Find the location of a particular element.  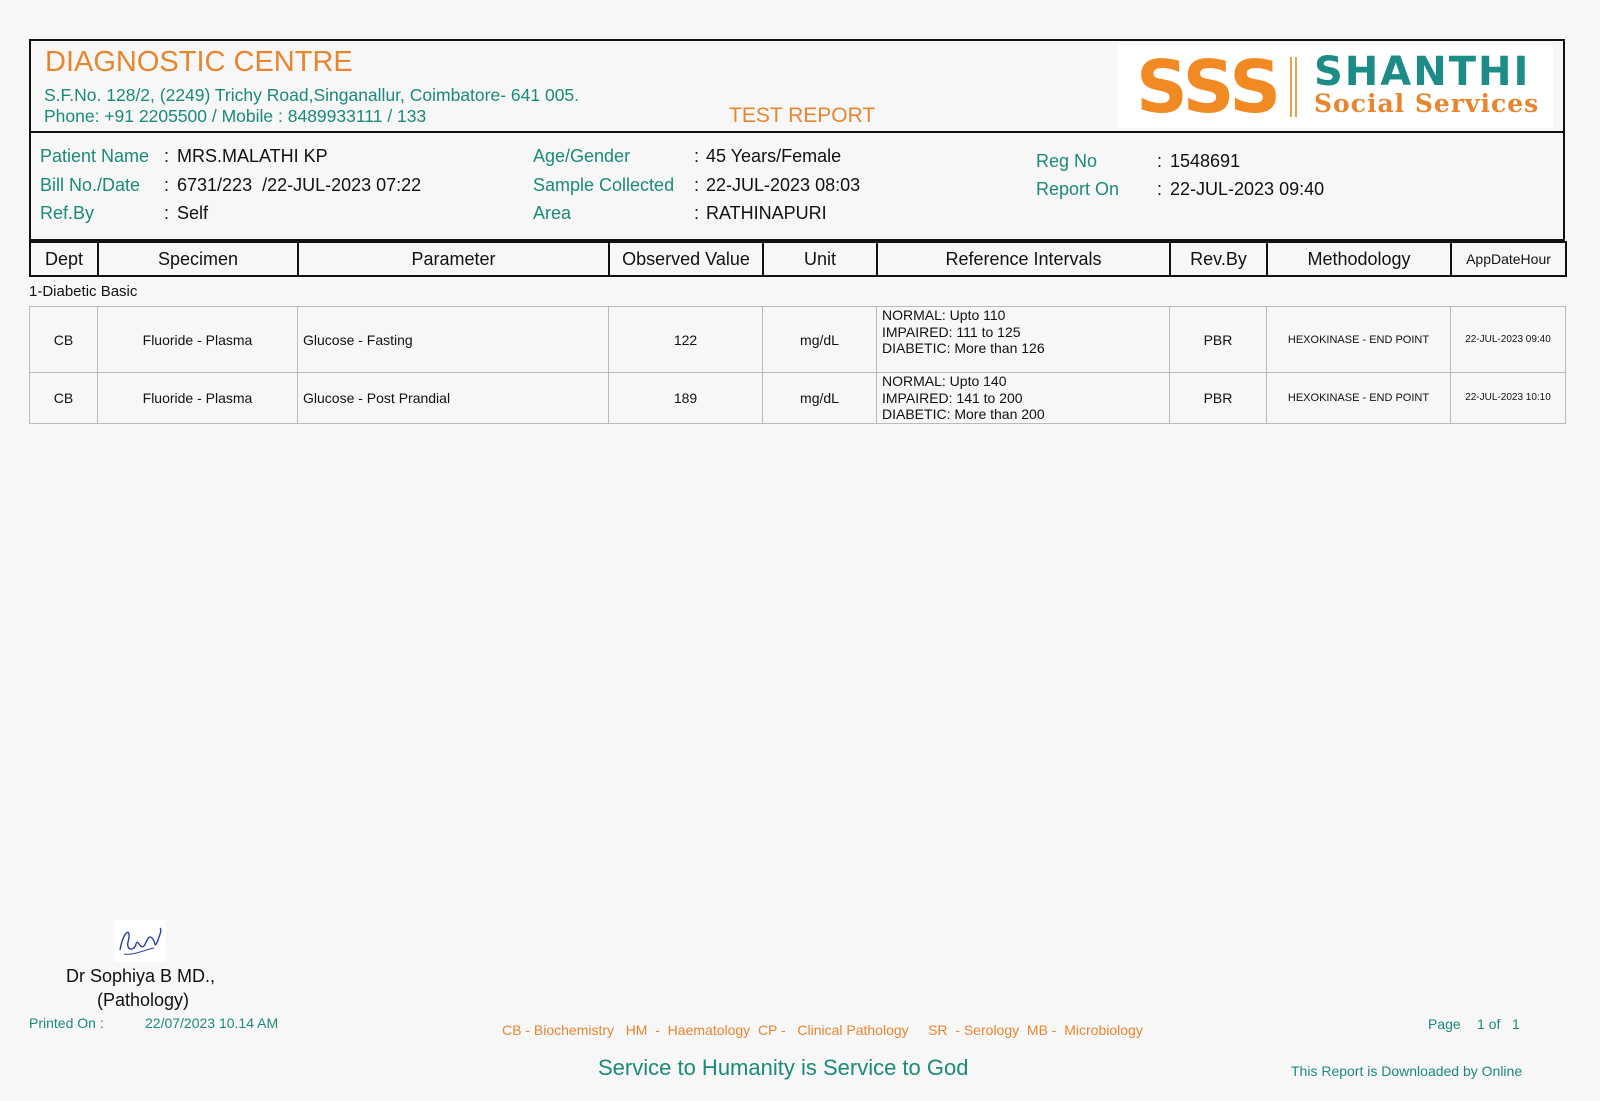

logo-divider is located at coordinates (1295, 87).